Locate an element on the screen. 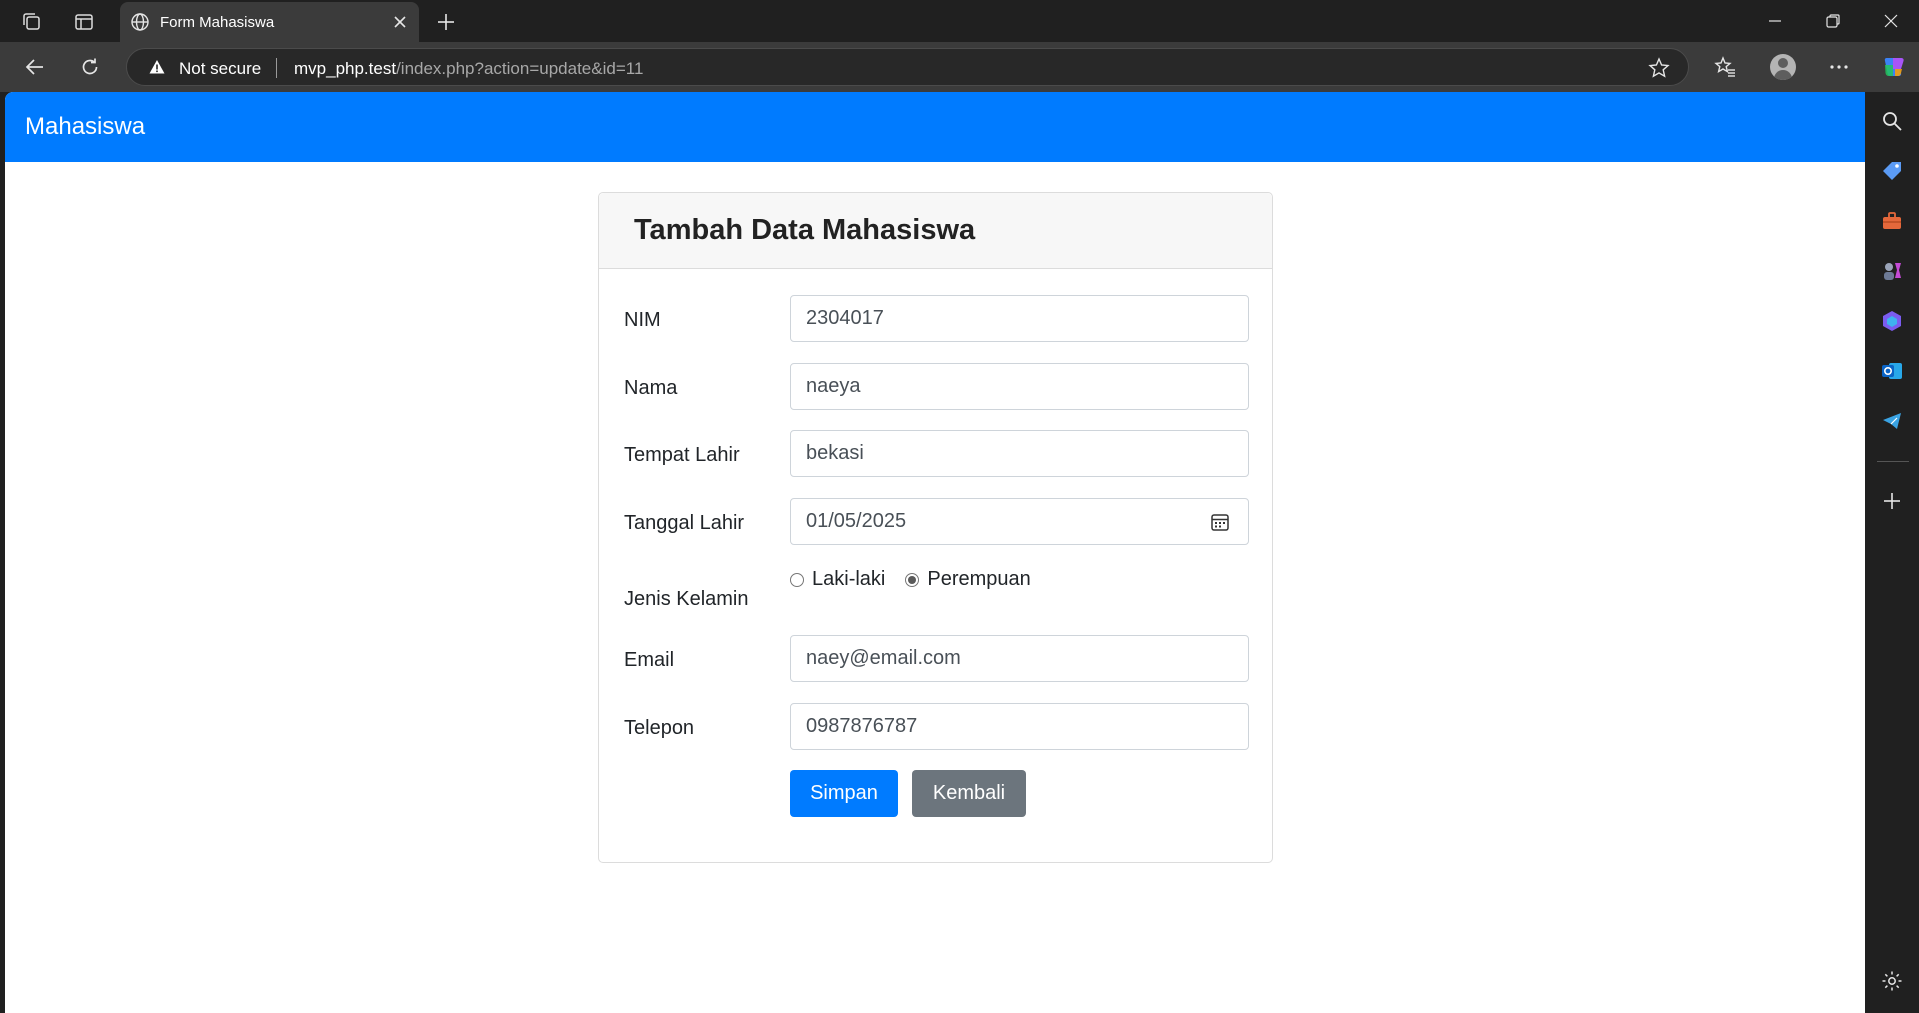  games-icon is located at coordinates (1892, 271).